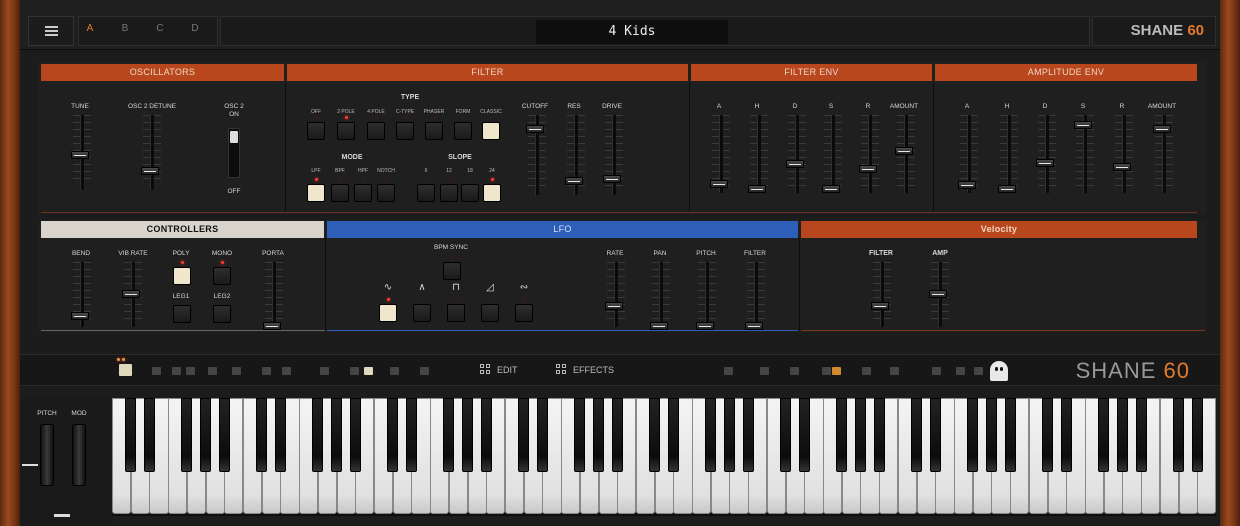  I want to click on tune-slider-handle, so click(80, 155).